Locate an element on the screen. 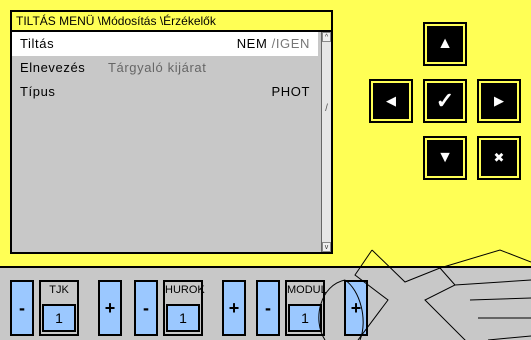 This screenshot has height=340, width=531. nav-right-button: ▶ is located at coordinates (499, 101).